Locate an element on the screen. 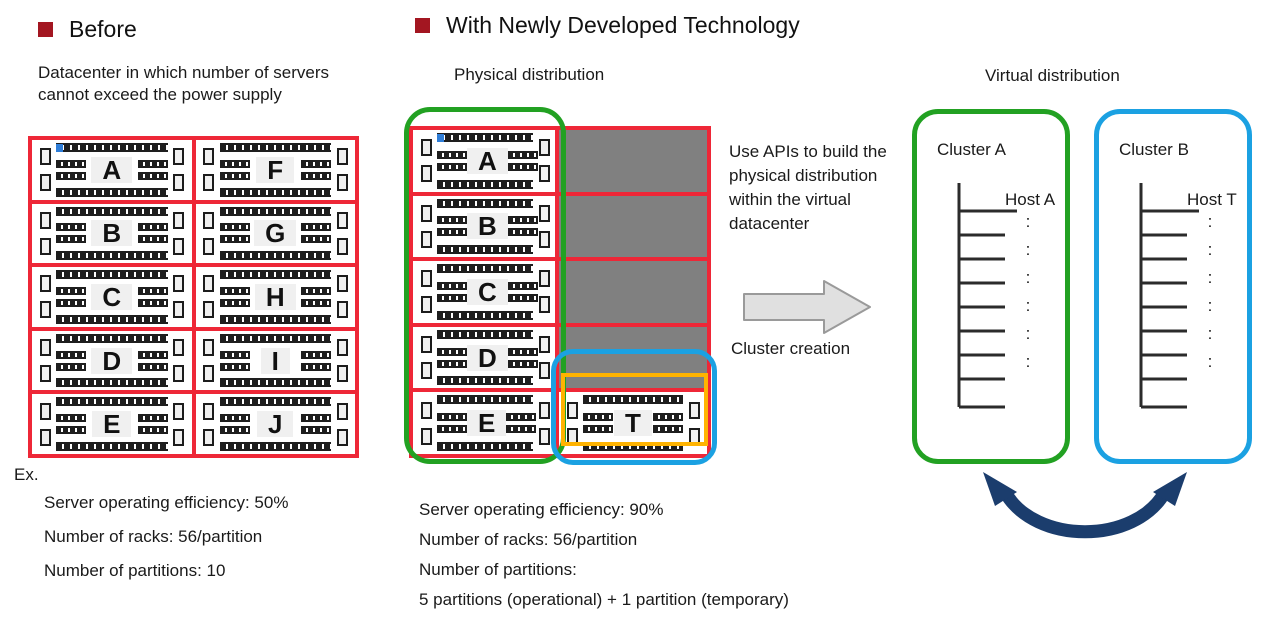 The width and height of the screenshot is (1263, 631). partition-I: I is located at coordinates (275, 360).